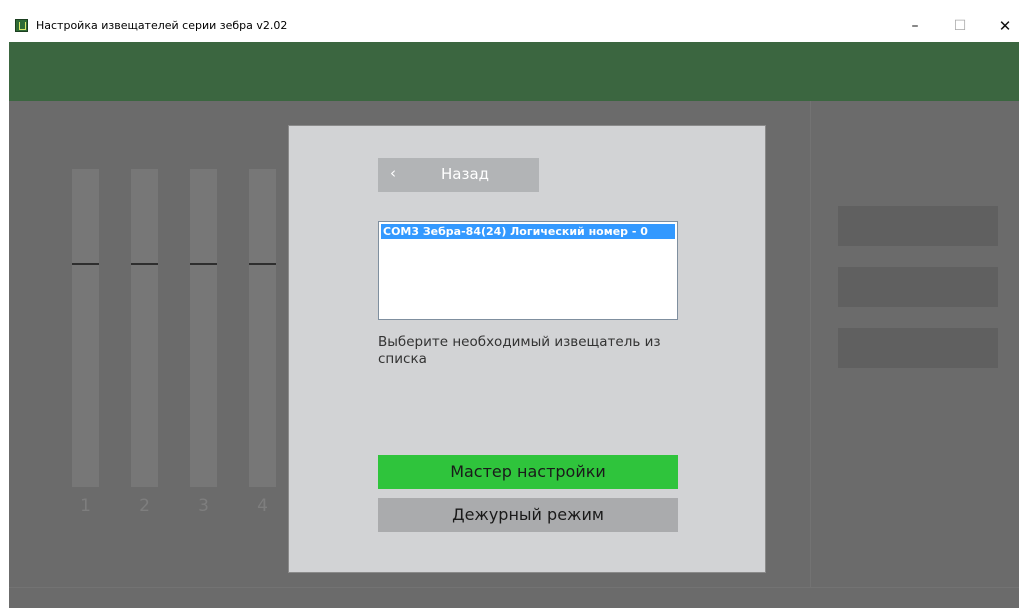 This screenshot has width=1019, height=608. I want to click on slider-label-1: 1, so click(85, 506).